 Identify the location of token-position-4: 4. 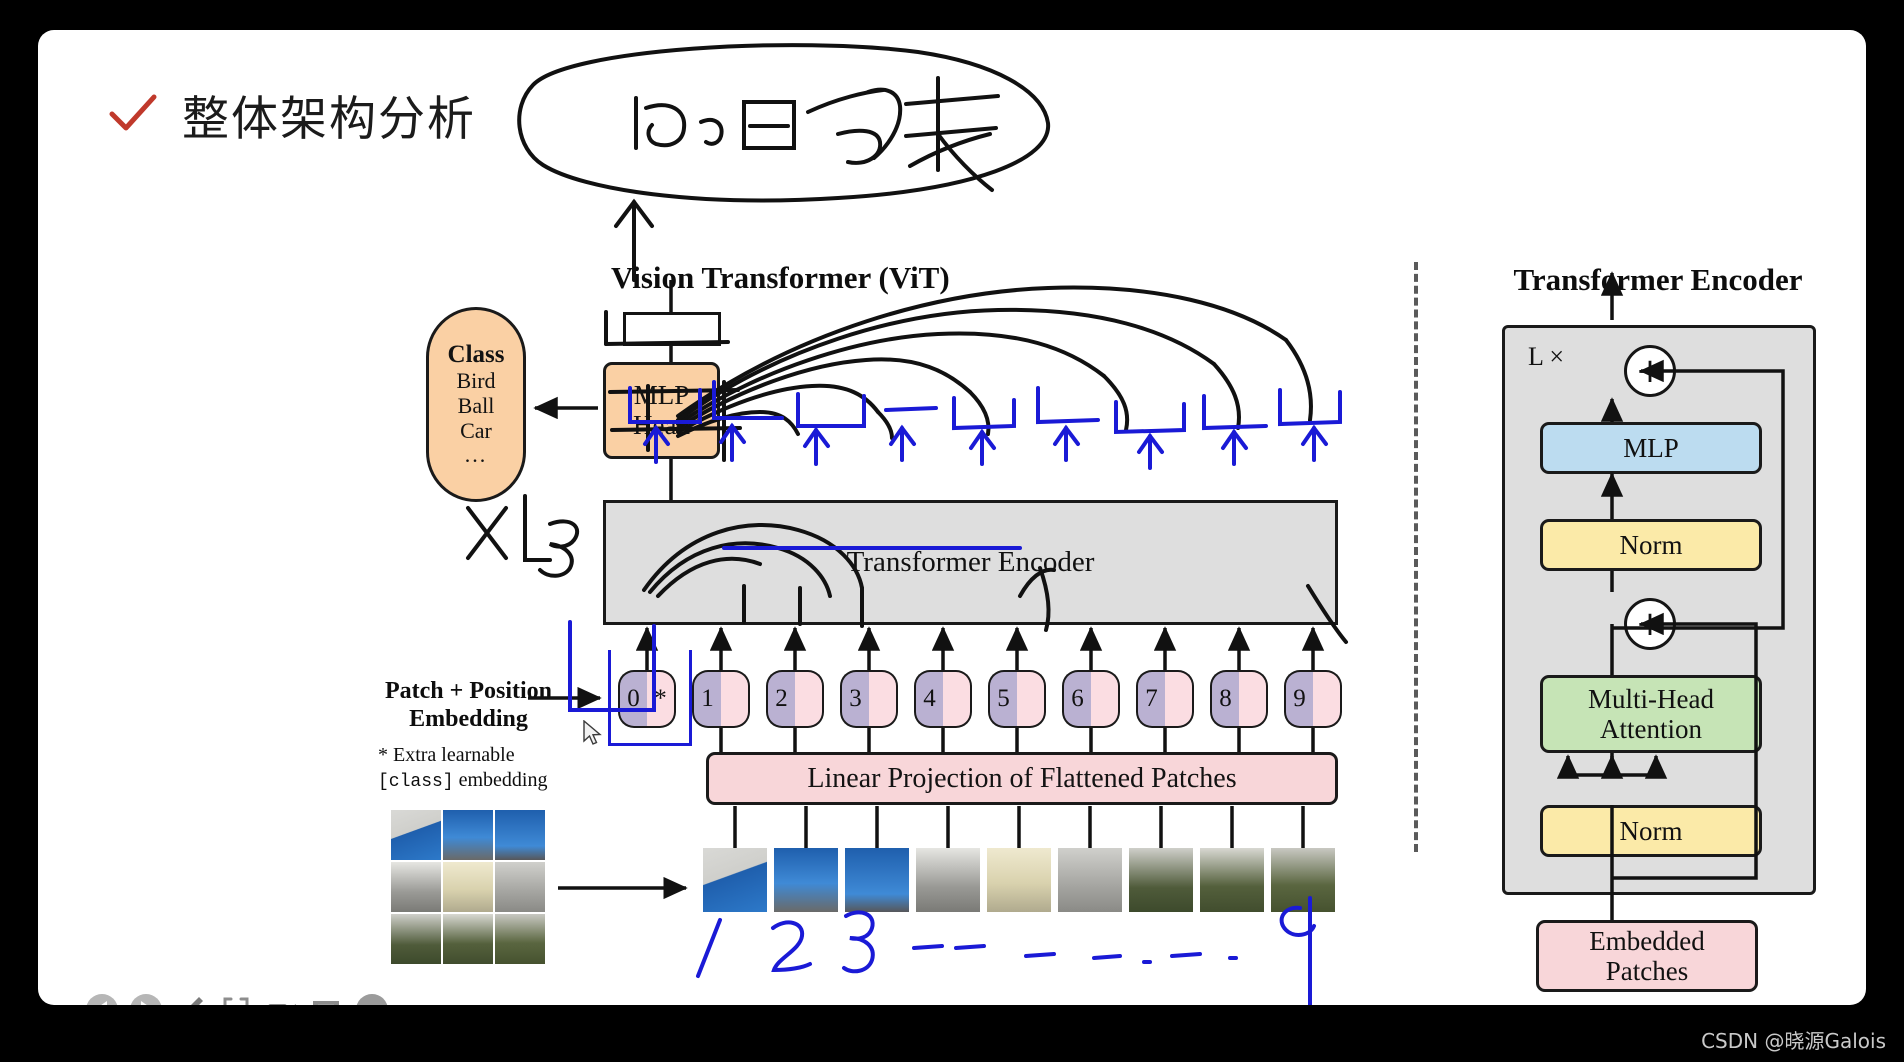
(928, 699).